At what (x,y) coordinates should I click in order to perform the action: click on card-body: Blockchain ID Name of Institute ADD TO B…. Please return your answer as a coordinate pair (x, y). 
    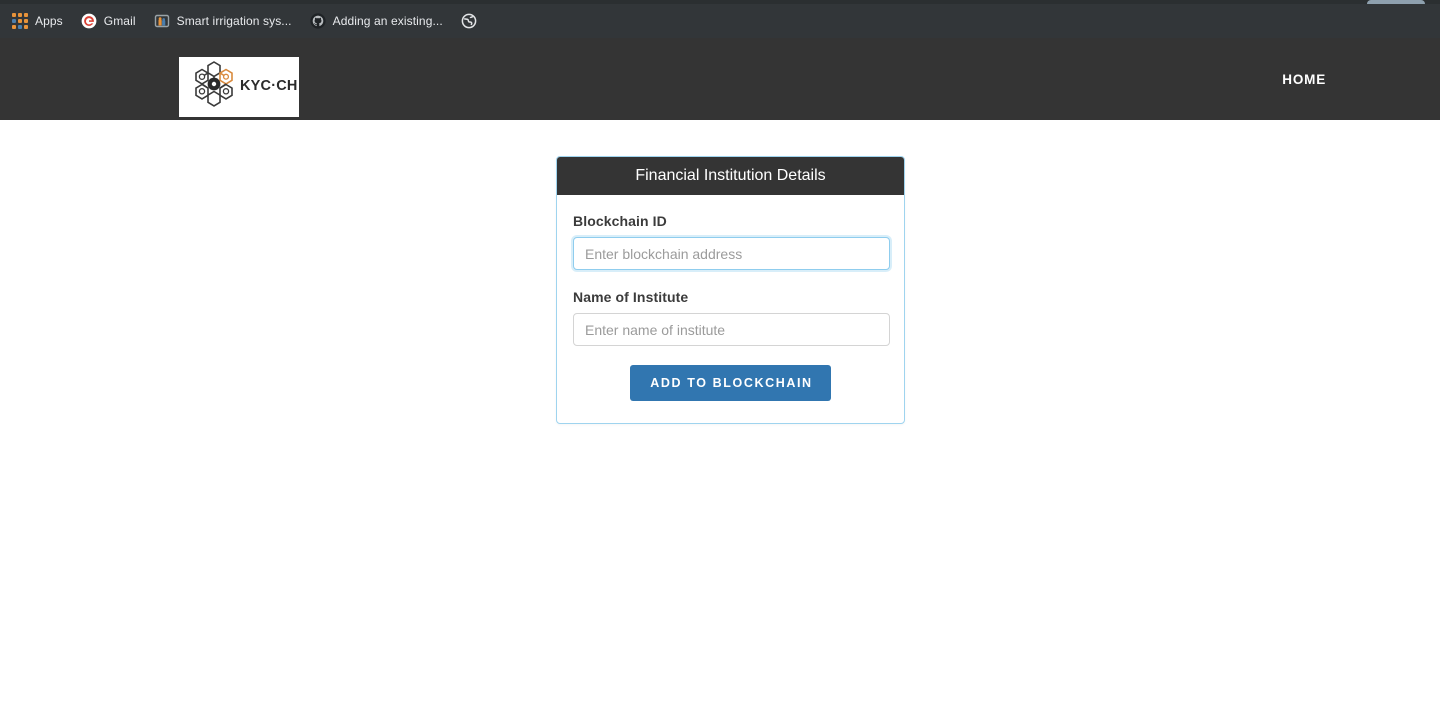
    Looking at the image, I should click on (730, 309).